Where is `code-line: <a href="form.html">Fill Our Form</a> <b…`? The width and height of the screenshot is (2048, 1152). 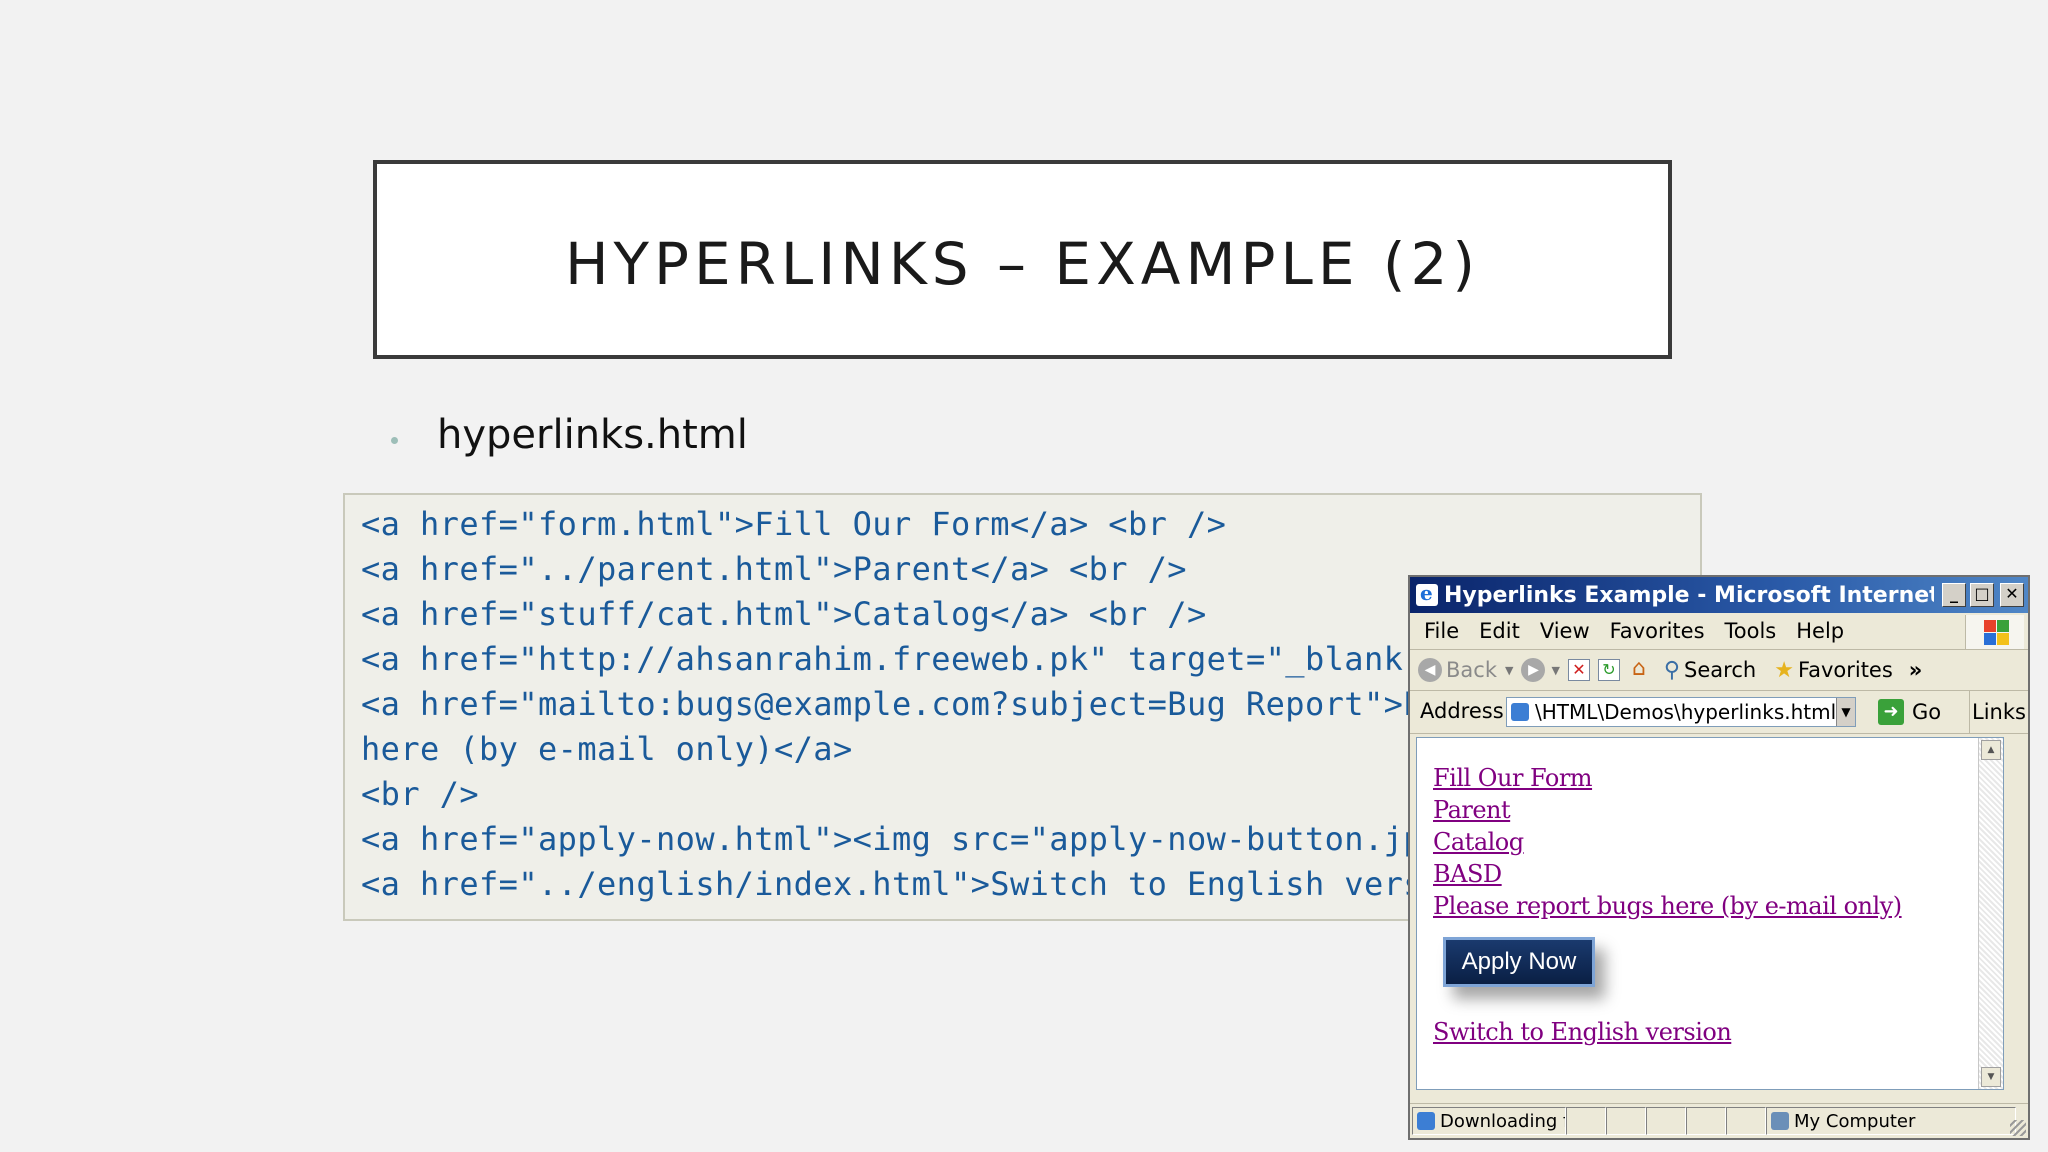 code-line: <a href="form.html">Fill Our Form</a> <b… is located at coordinates (794, 524).